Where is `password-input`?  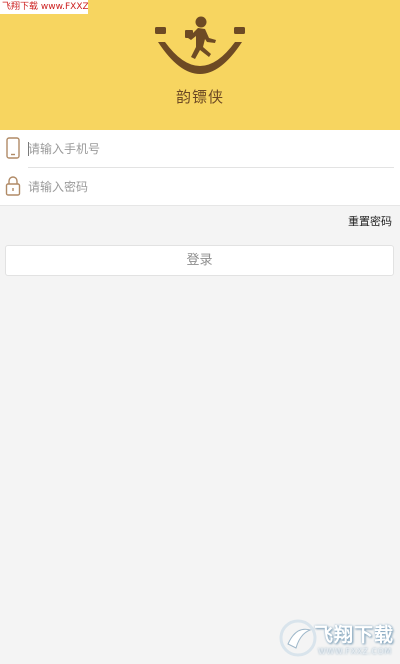 password-input is located at coordinates (208, 187).